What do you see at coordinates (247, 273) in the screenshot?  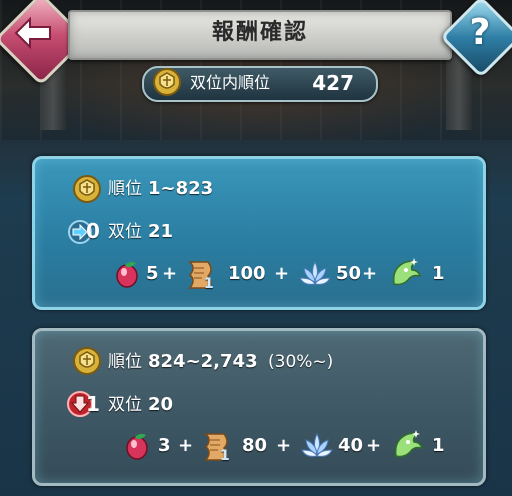 I see `reward-quantity: 100` at bounding box center [247, 273].